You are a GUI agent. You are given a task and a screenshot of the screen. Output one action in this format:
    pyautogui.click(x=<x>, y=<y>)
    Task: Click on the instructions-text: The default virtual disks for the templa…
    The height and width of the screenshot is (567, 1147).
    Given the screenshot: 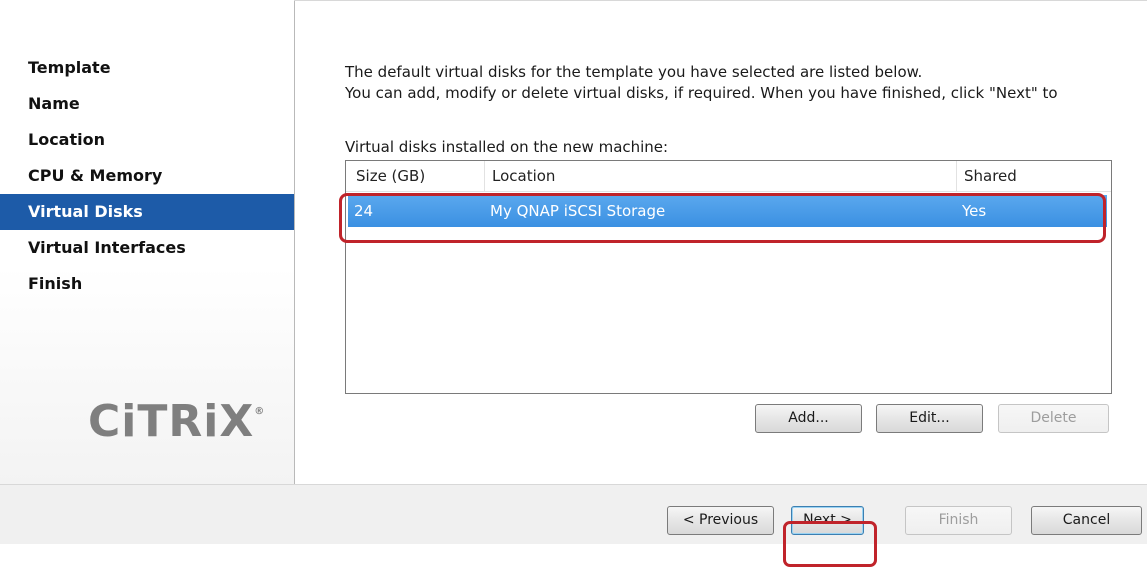 What is the action you would take?
    pyautogui.click(x=701, y=83)
    